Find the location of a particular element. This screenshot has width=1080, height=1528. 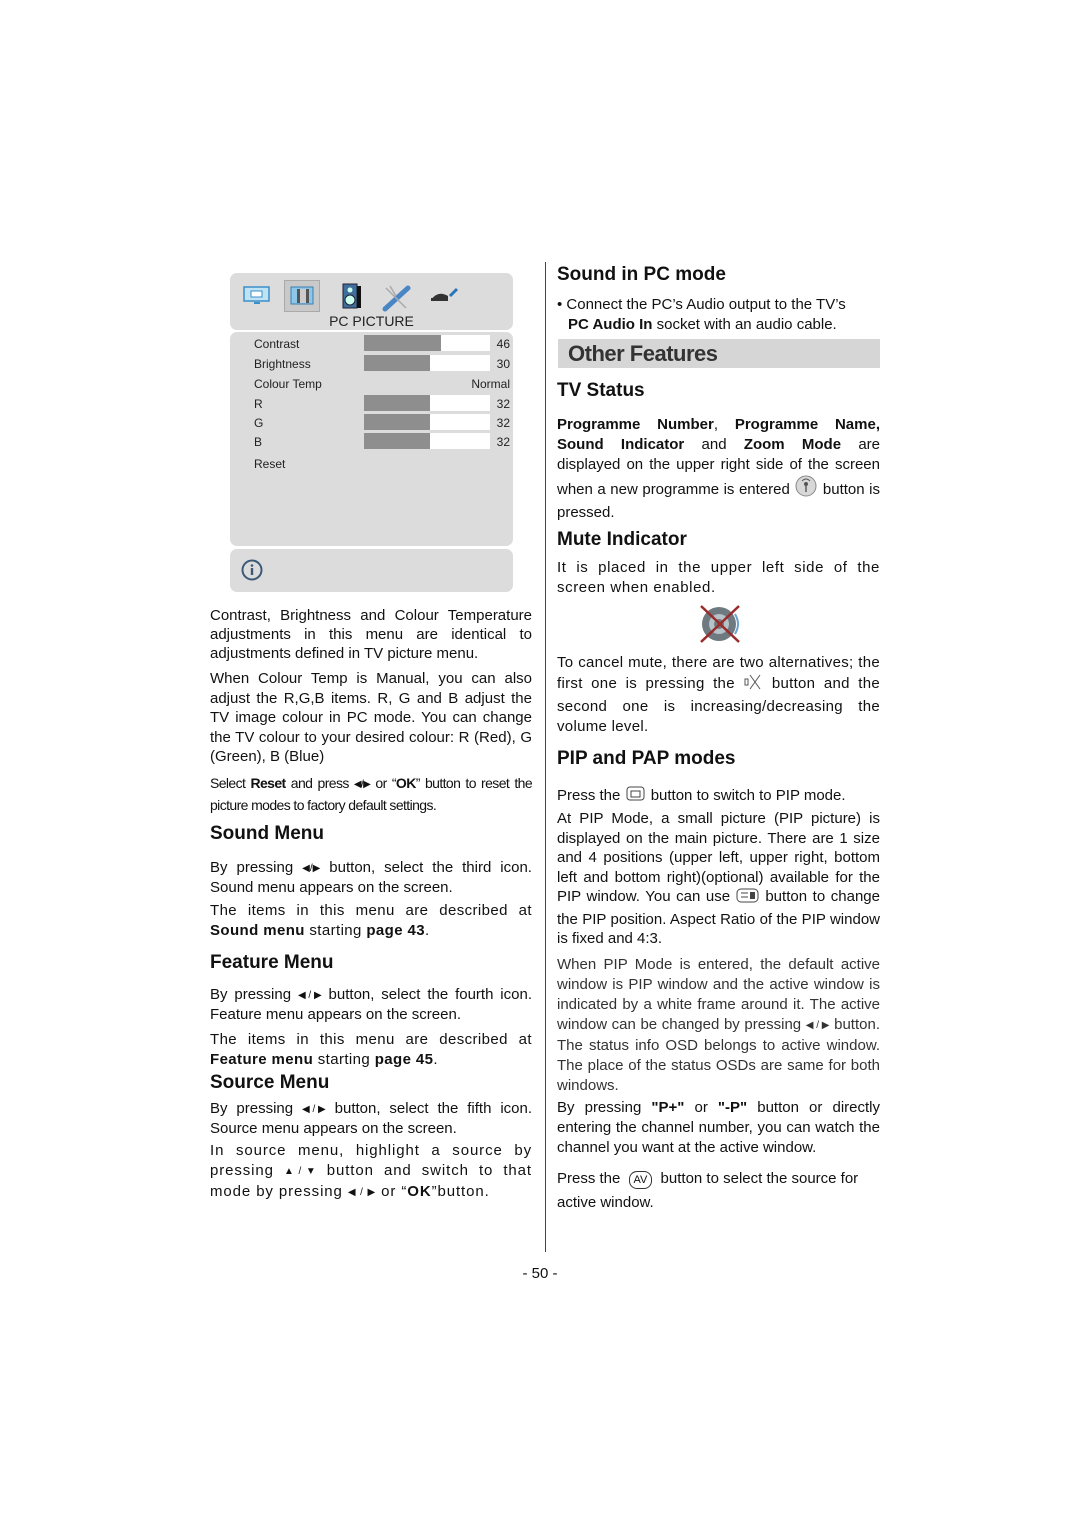

page-ref: page 43 is located at coordinates (396, 930).